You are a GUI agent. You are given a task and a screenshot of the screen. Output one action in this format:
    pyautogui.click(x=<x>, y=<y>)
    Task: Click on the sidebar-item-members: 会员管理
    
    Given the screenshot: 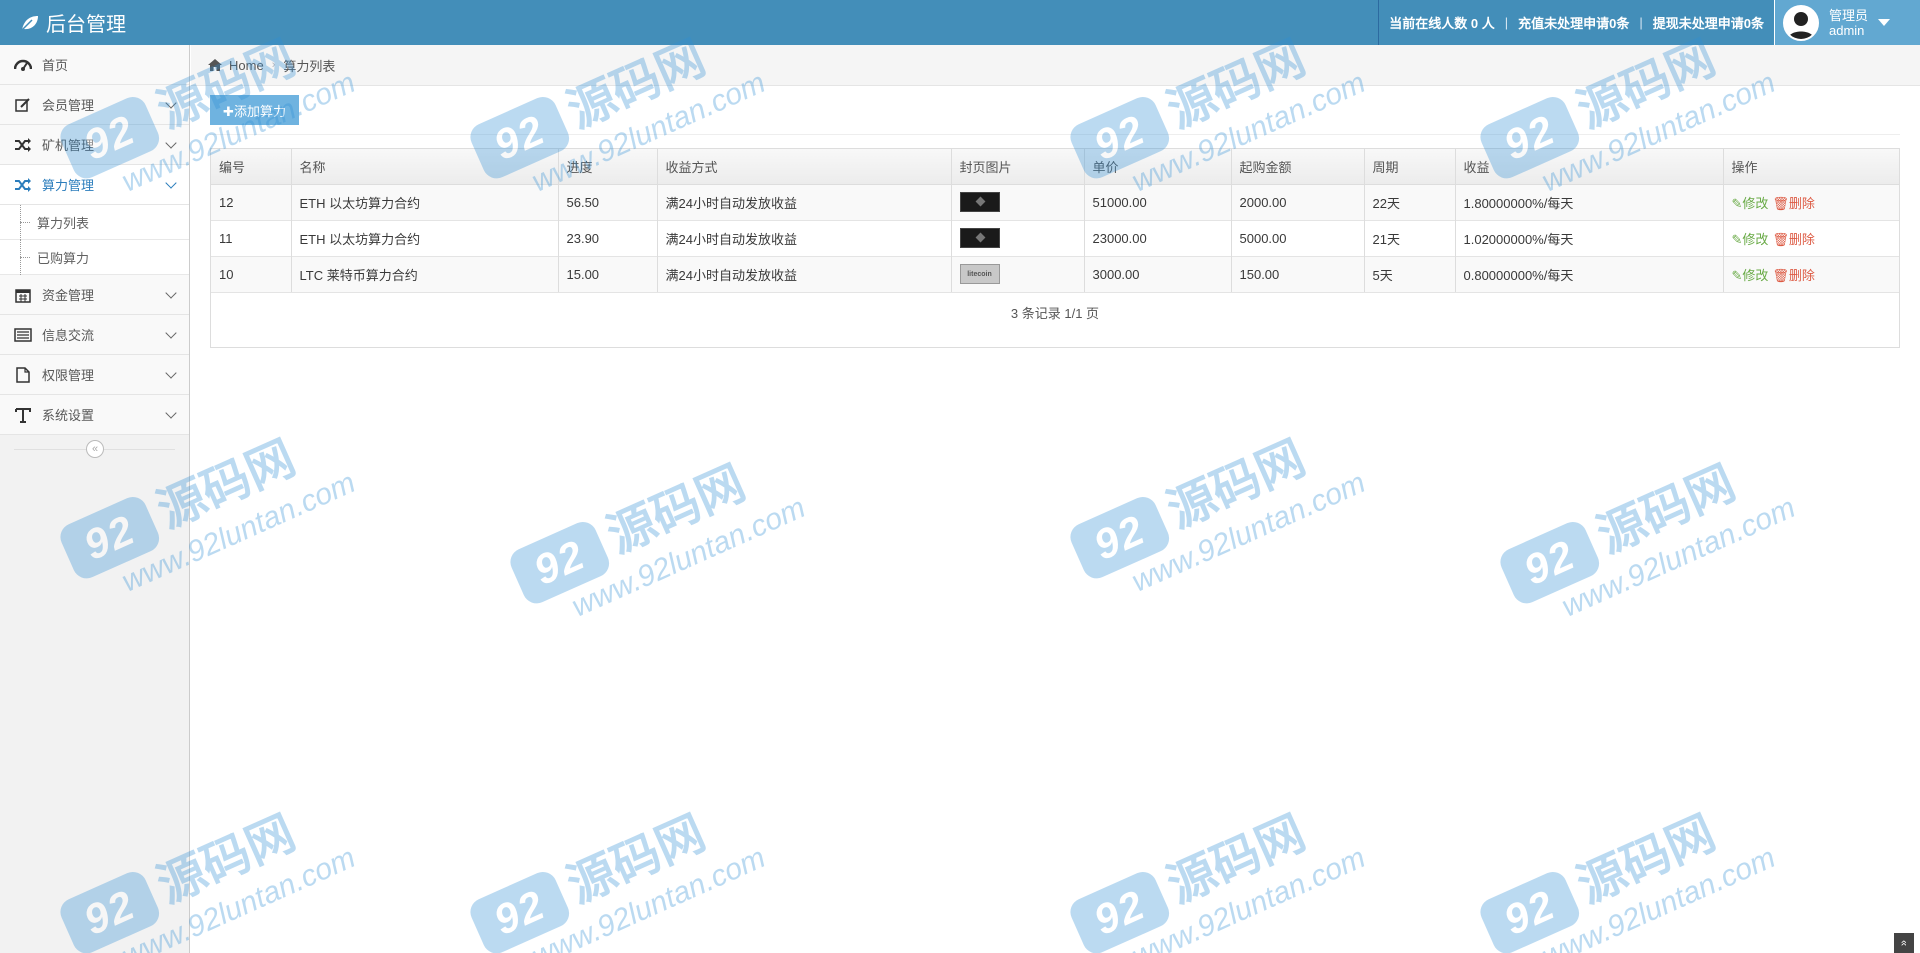 What is the action you would take?
    pyautogui.click(x=94, y=105)
    